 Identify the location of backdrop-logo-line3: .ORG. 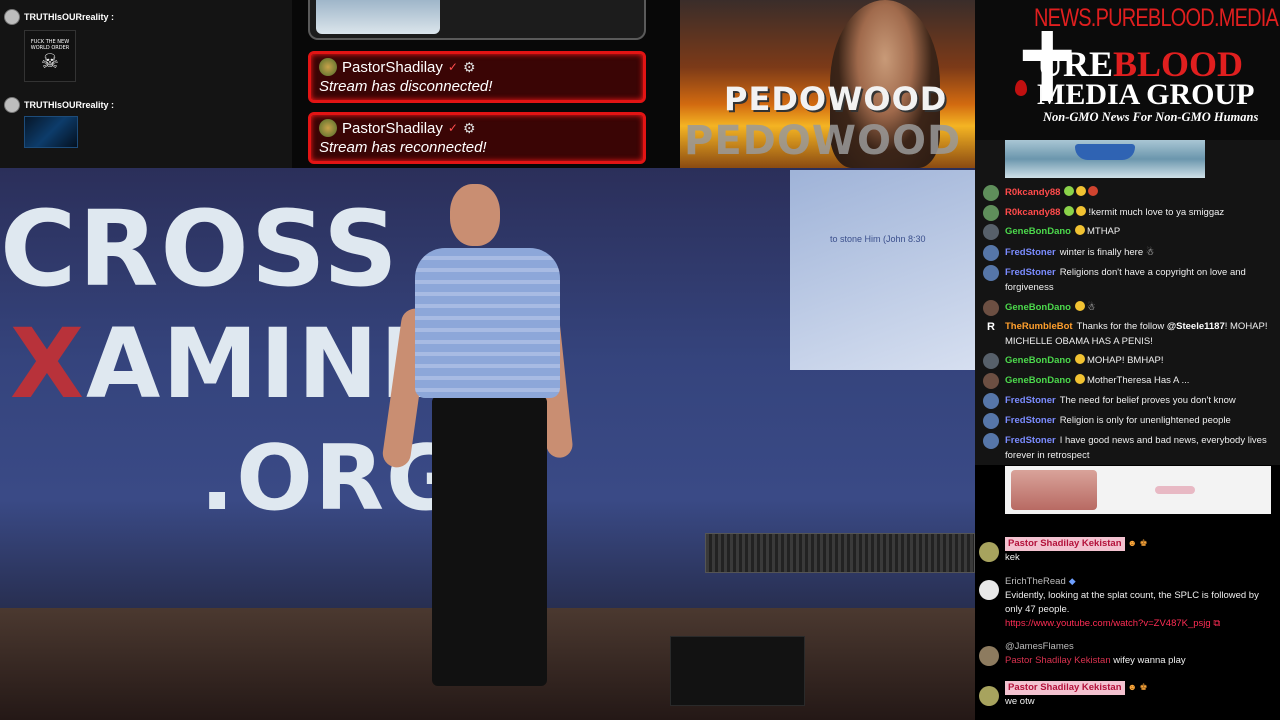
(331, 478).